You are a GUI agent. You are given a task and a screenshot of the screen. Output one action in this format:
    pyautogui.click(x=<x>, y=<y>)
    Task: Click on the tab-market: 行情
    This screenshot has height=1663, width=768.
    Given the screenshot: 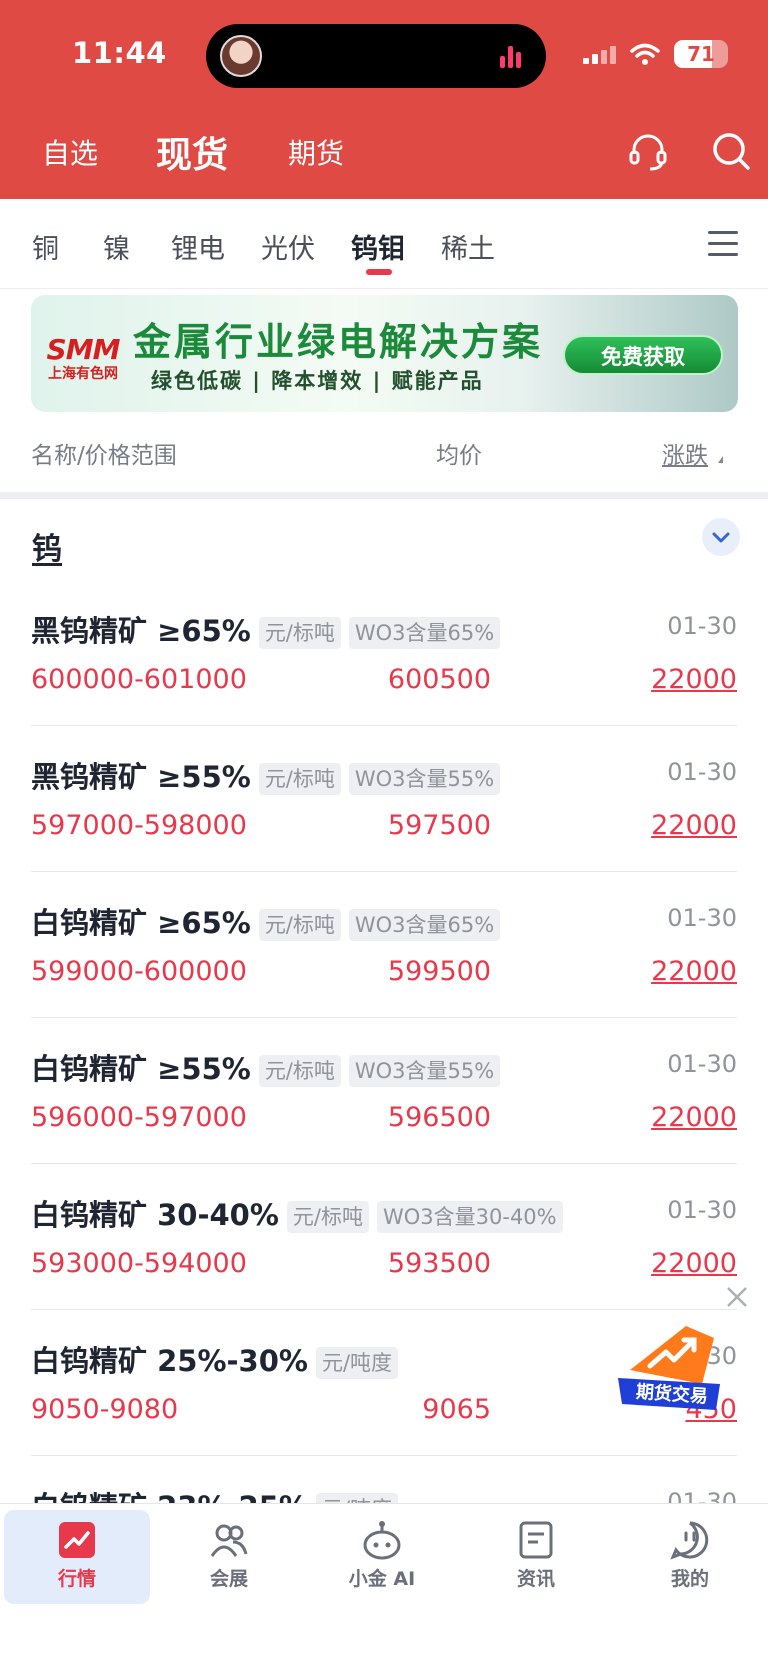 What is the action you would take?
    pyautogui.click(x=77, y=1557)
    